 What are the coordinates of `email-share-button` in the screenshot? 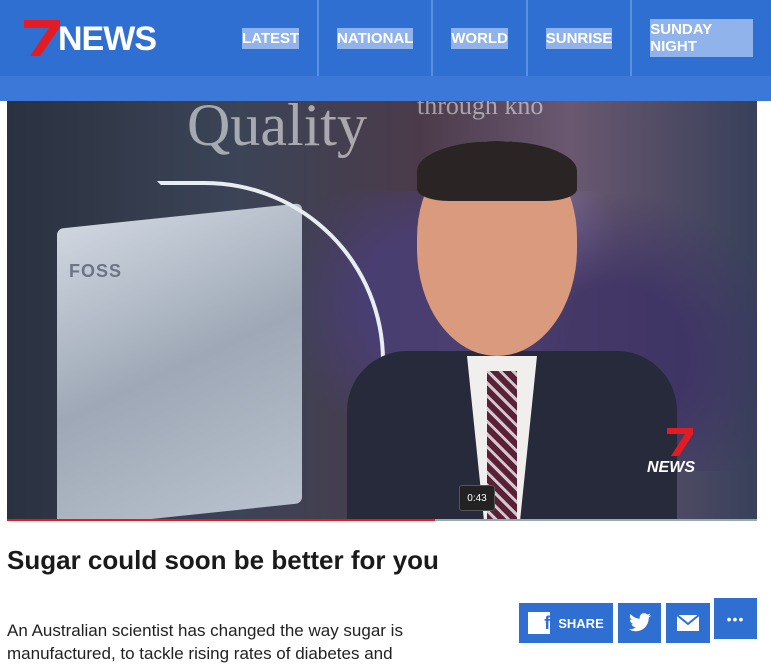 It's located at (688, 623).